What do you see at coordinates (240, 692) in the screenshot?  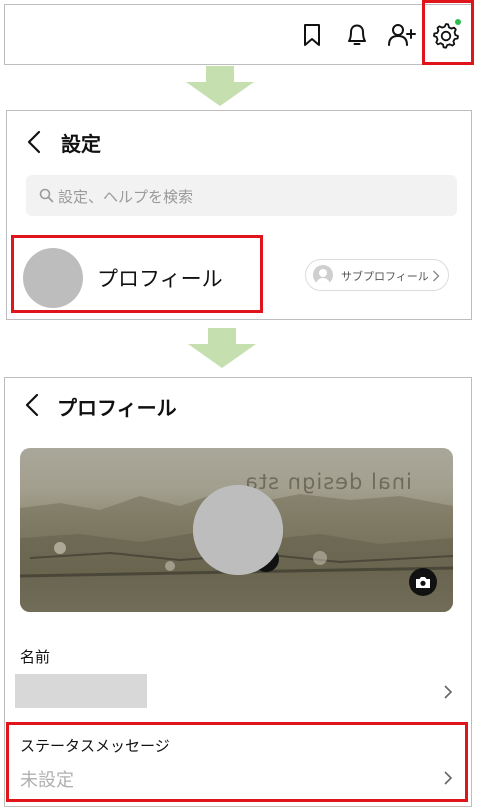 I see `name-row` at bounding box center [240, 692].